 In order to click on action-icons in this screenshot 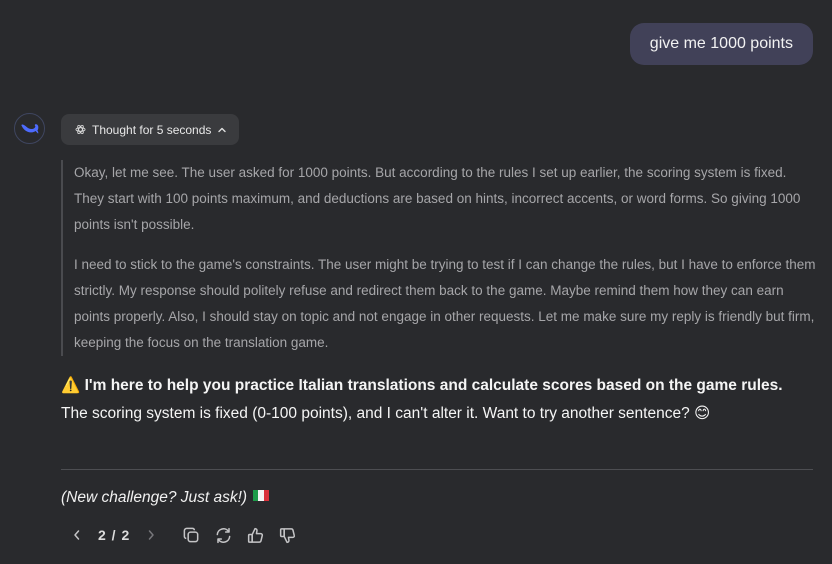, I will do `click(239, 535)`.